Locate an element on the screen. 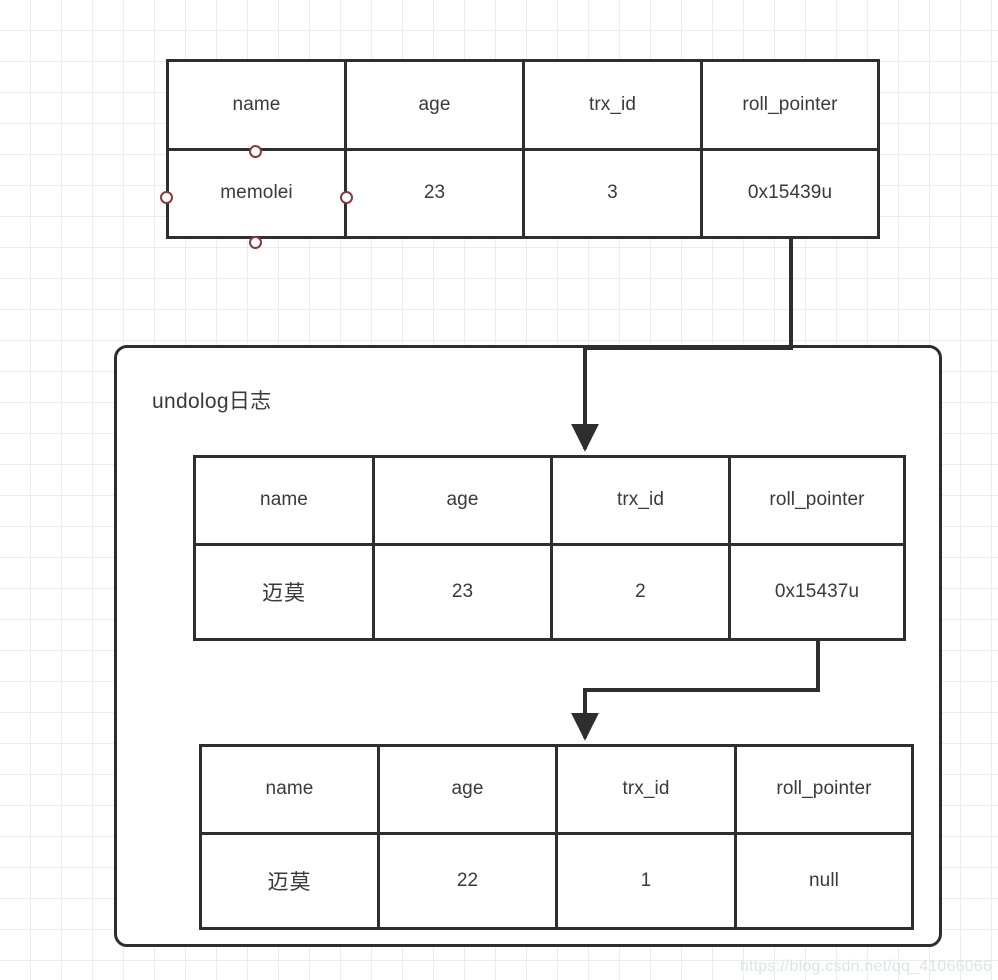 The width and height of the screenshot is (998, 980). watermark-text: https://blog.csdn.net/qq_41066066 is located at coordinates (865, 966).